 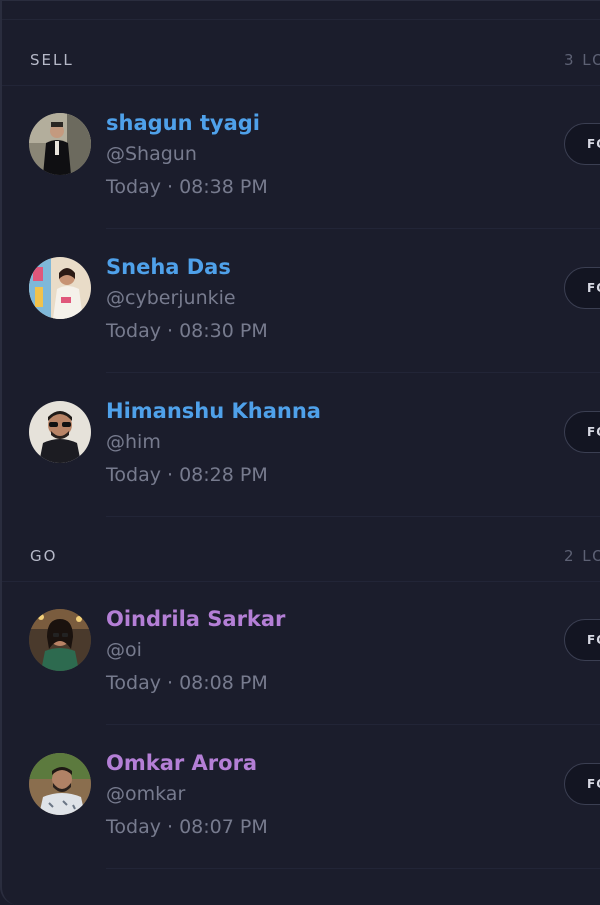 What do you see at coordinates (133, 442) in the screenshot?
I see `user-handle: @him` at bounding box center [133, 442].